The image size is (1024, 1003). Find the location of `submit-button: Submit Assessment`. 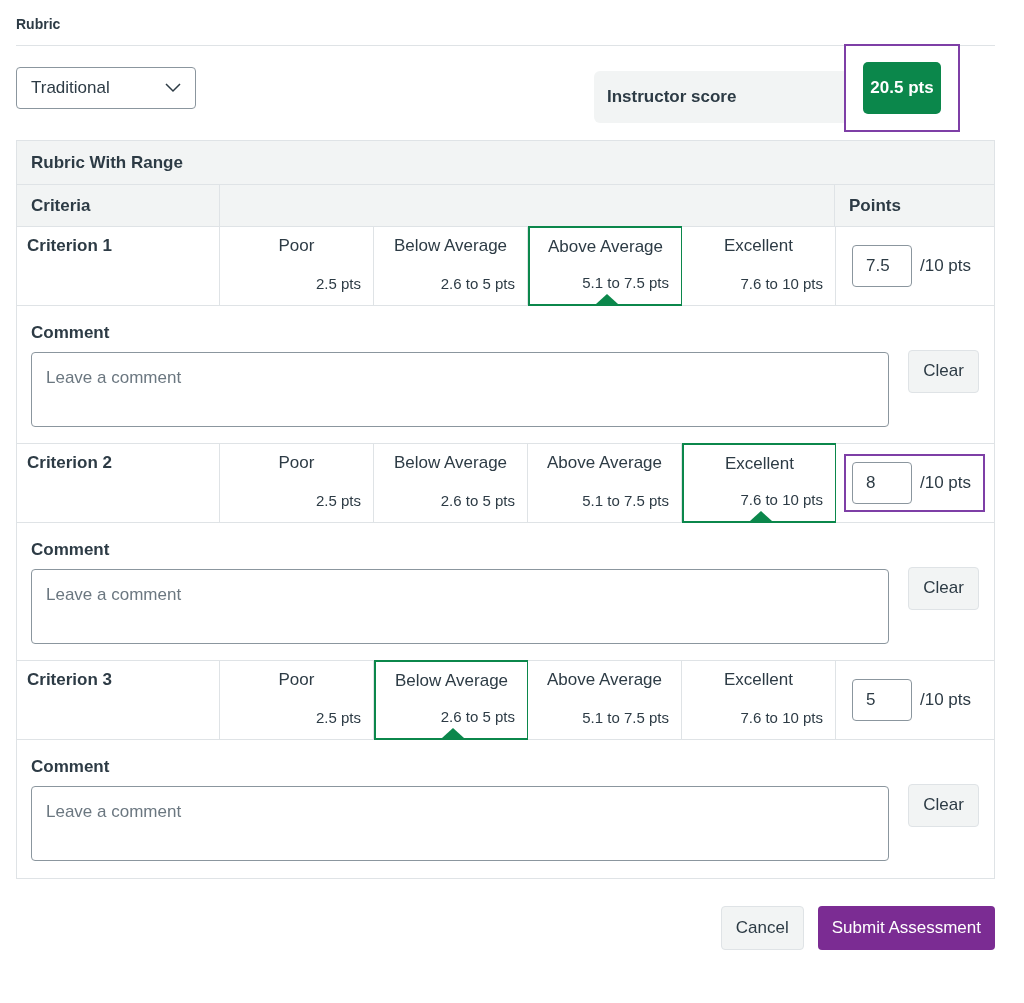

submit-button: Submit Assessment is located at coordinates (906, 928).